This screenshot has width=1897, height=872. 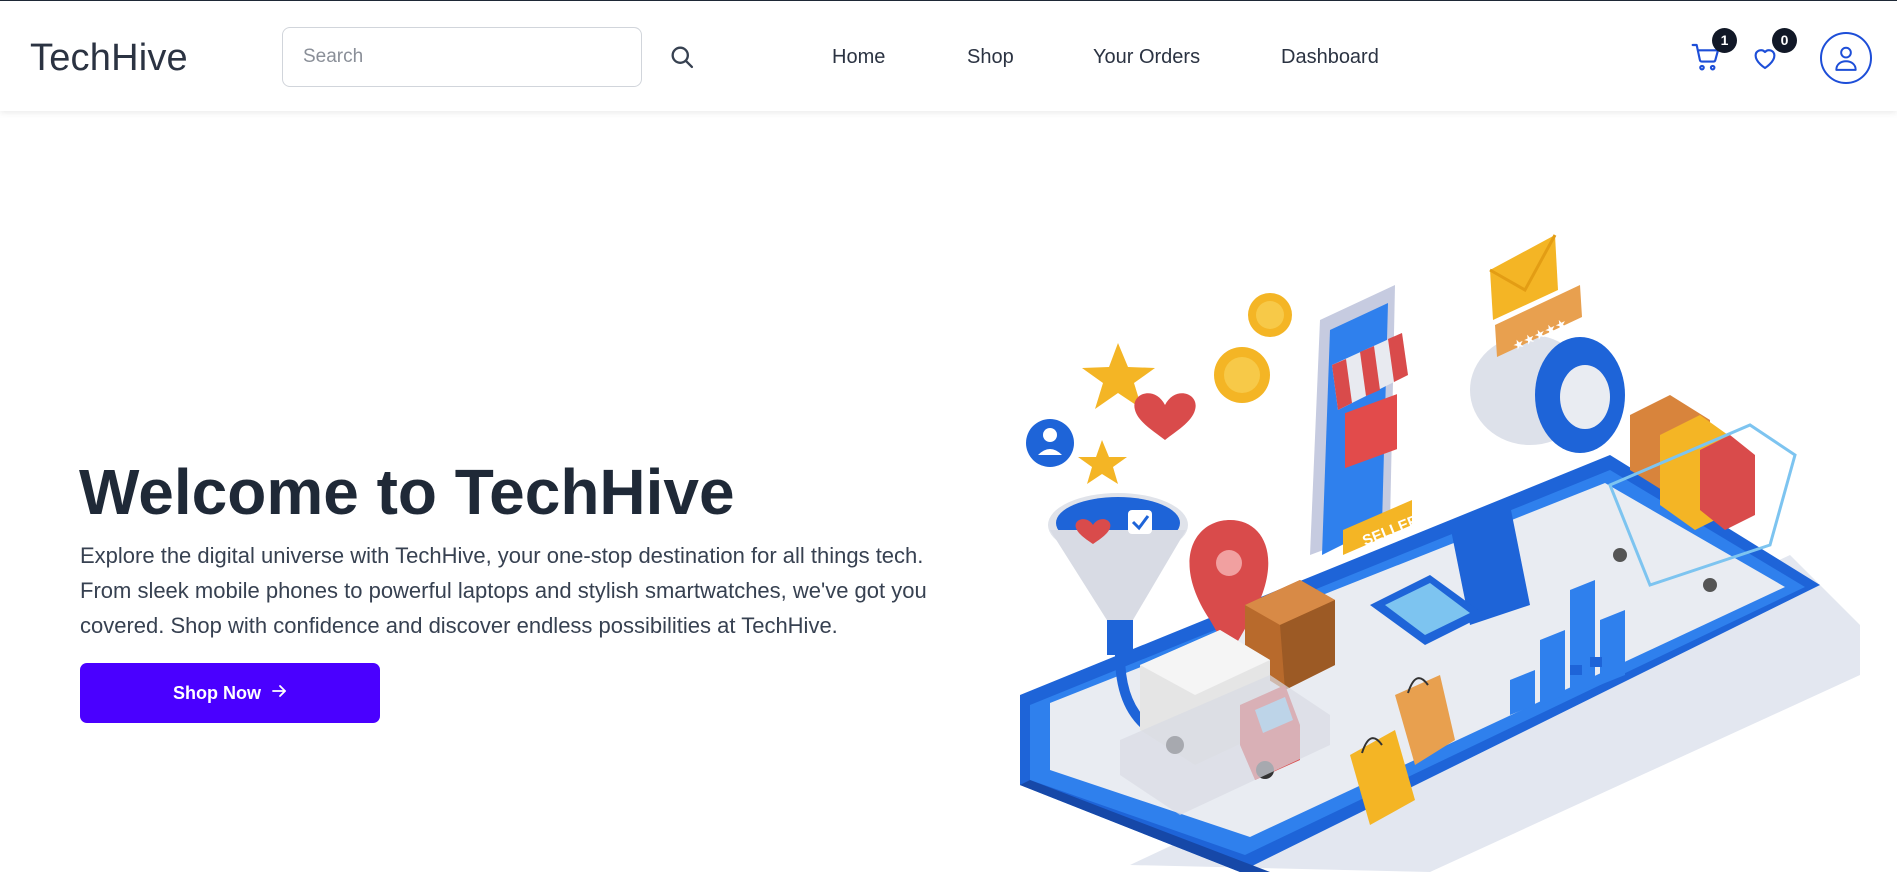 What do you see at coordinates (858, 57) in the screenshot?
I see `nav-home: Home` at bounding box center [858, 57].